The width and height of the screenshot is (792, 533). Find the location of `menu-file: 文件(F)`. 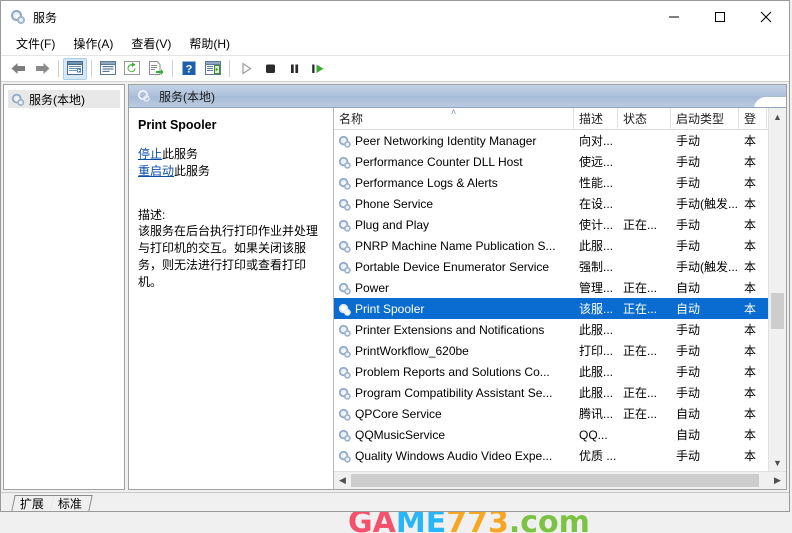

menu-file: 文件(F) is located at coordinates (35, 44).